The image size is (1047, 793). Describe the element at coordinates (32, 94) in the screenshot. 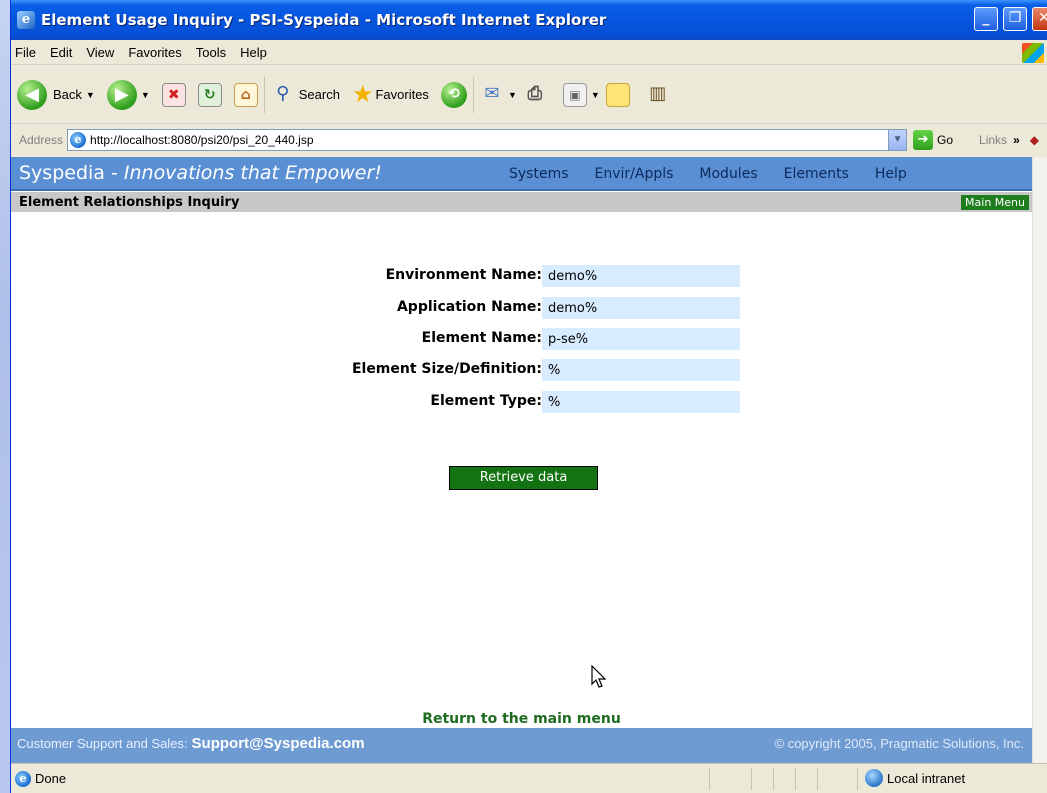

I see `back-arrow-icon: ◀` at that location.